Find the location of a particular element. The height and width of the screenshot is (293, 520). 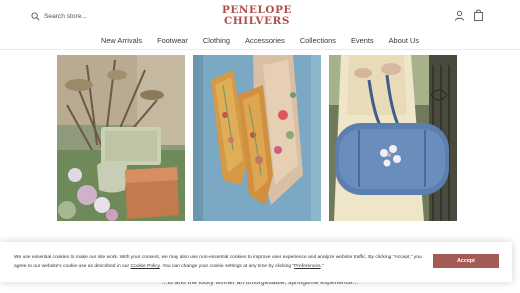

cookie-text-part-3: ." is located at coordinates (322, 266).